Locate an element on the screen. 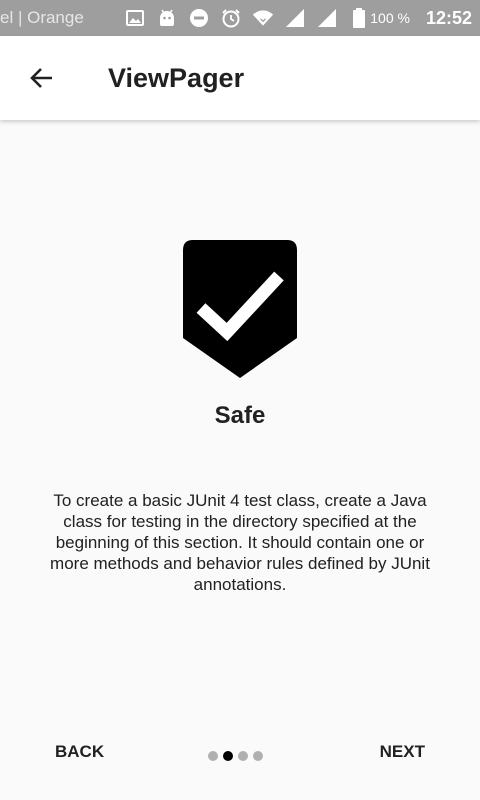  clock: 12:52 is located at coordinates (448, 17).